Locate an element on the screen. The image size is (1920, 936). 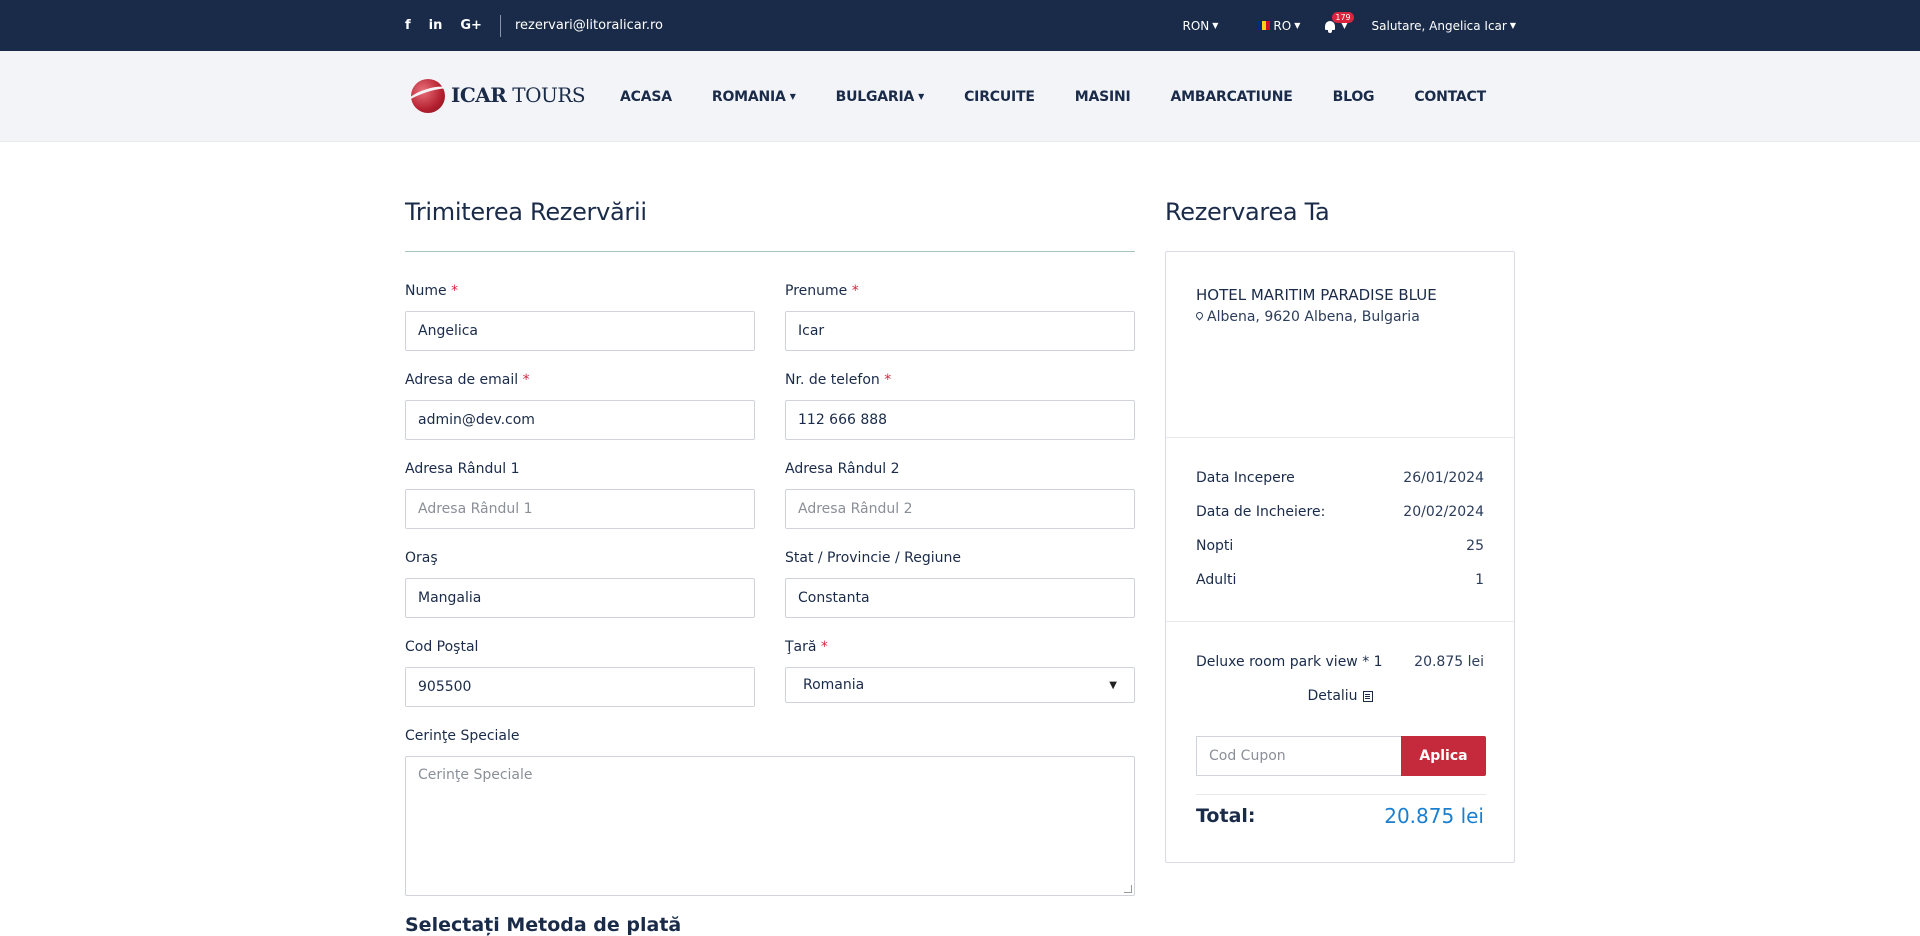
user-menu-dropdown: Salutare, Angelica Icar ▼ is located at coordinates (1444, 26).